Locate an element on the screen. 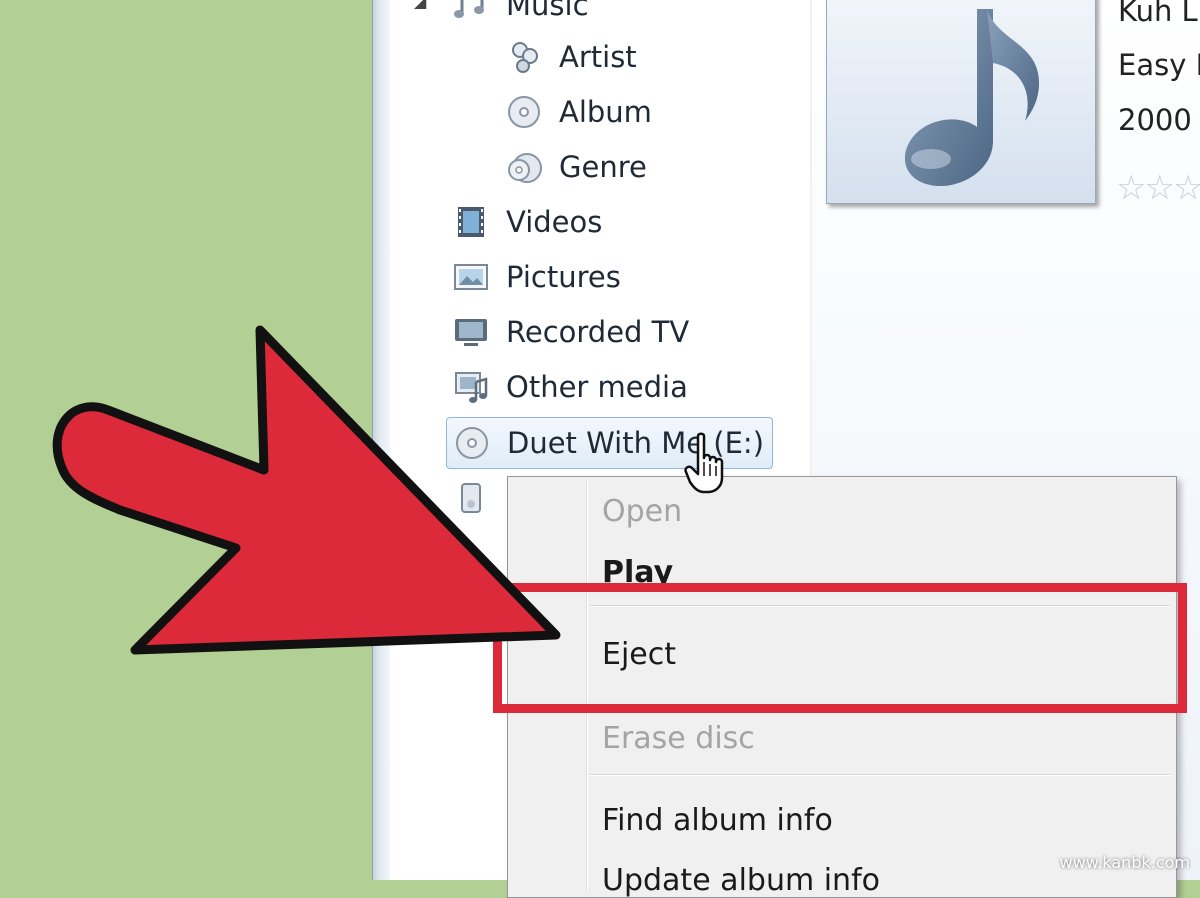 This screenshot has height=898, width=1200. rating-stars: ☆☆☆ is located at coordinates (1158, 188).